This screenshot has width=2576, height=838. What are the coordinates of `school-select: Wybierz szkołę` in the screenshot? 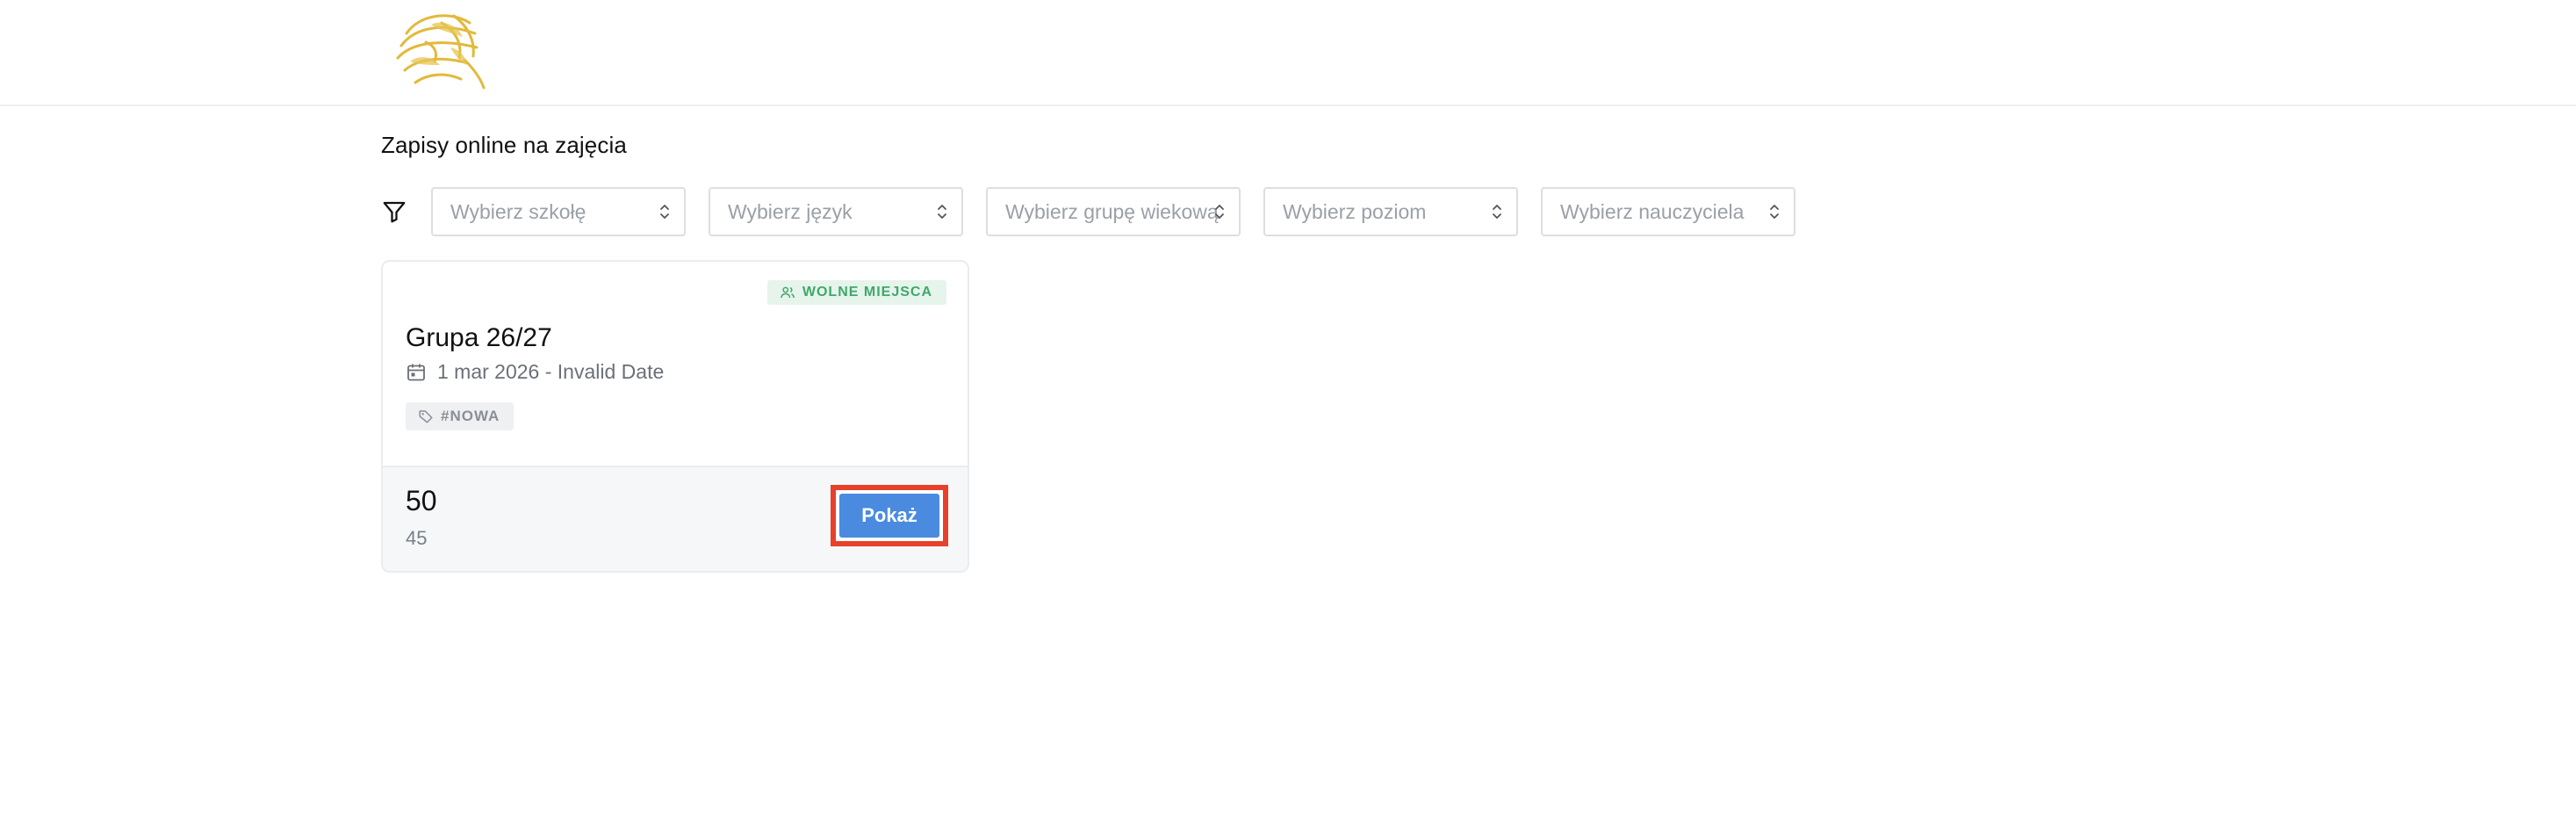 It's located at (558, 211).